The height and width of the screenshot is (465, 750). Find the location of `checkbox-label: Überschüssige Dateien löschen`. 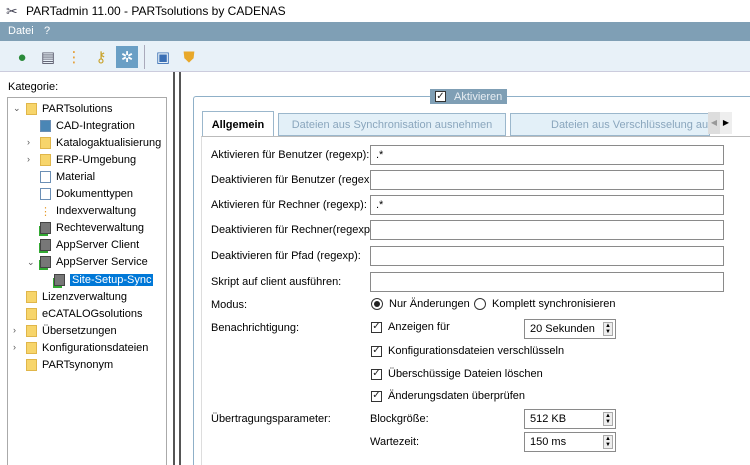

checkbox-label: Überschüssige Dateien löschen is located at coordinates (465, 374).